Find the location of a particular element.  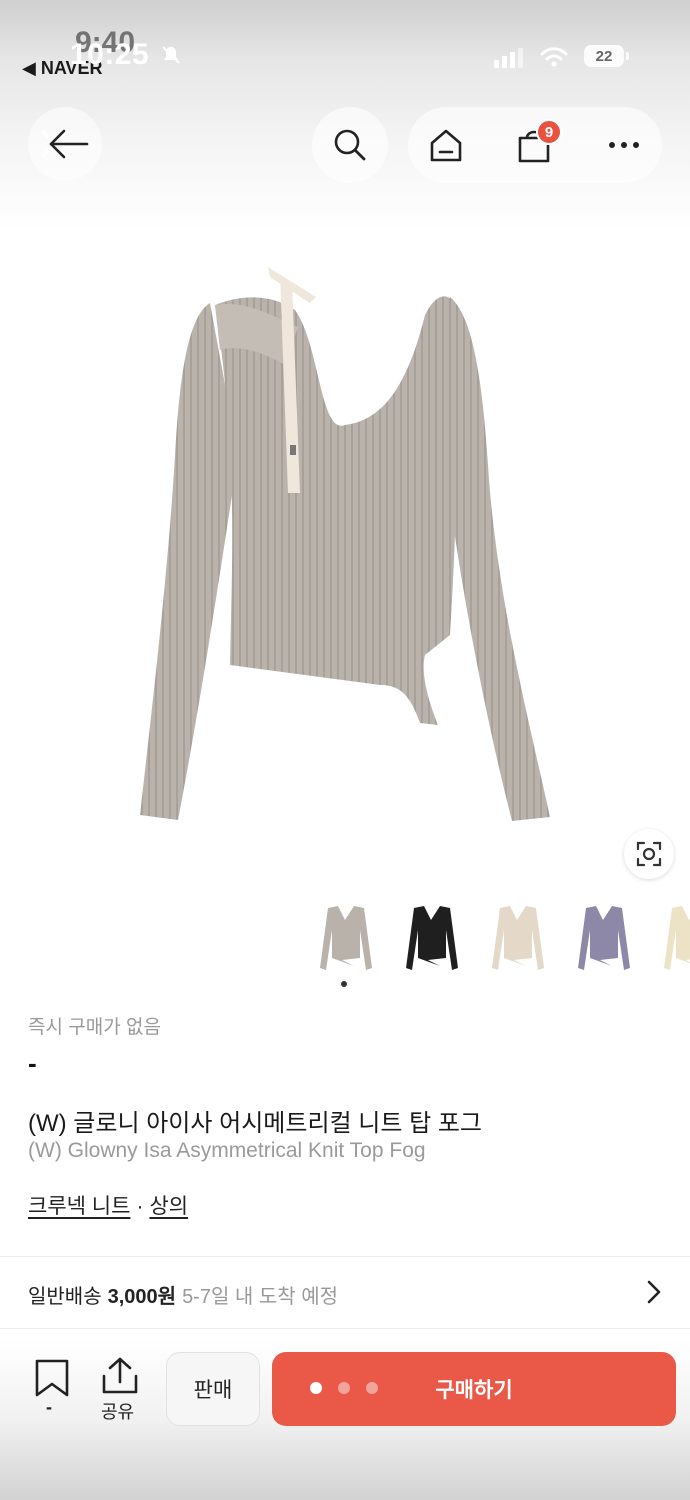

shipping-row: 일반배송 3,000원 5-7일 내 도착 예정 is located at coordinates (345, 1292).